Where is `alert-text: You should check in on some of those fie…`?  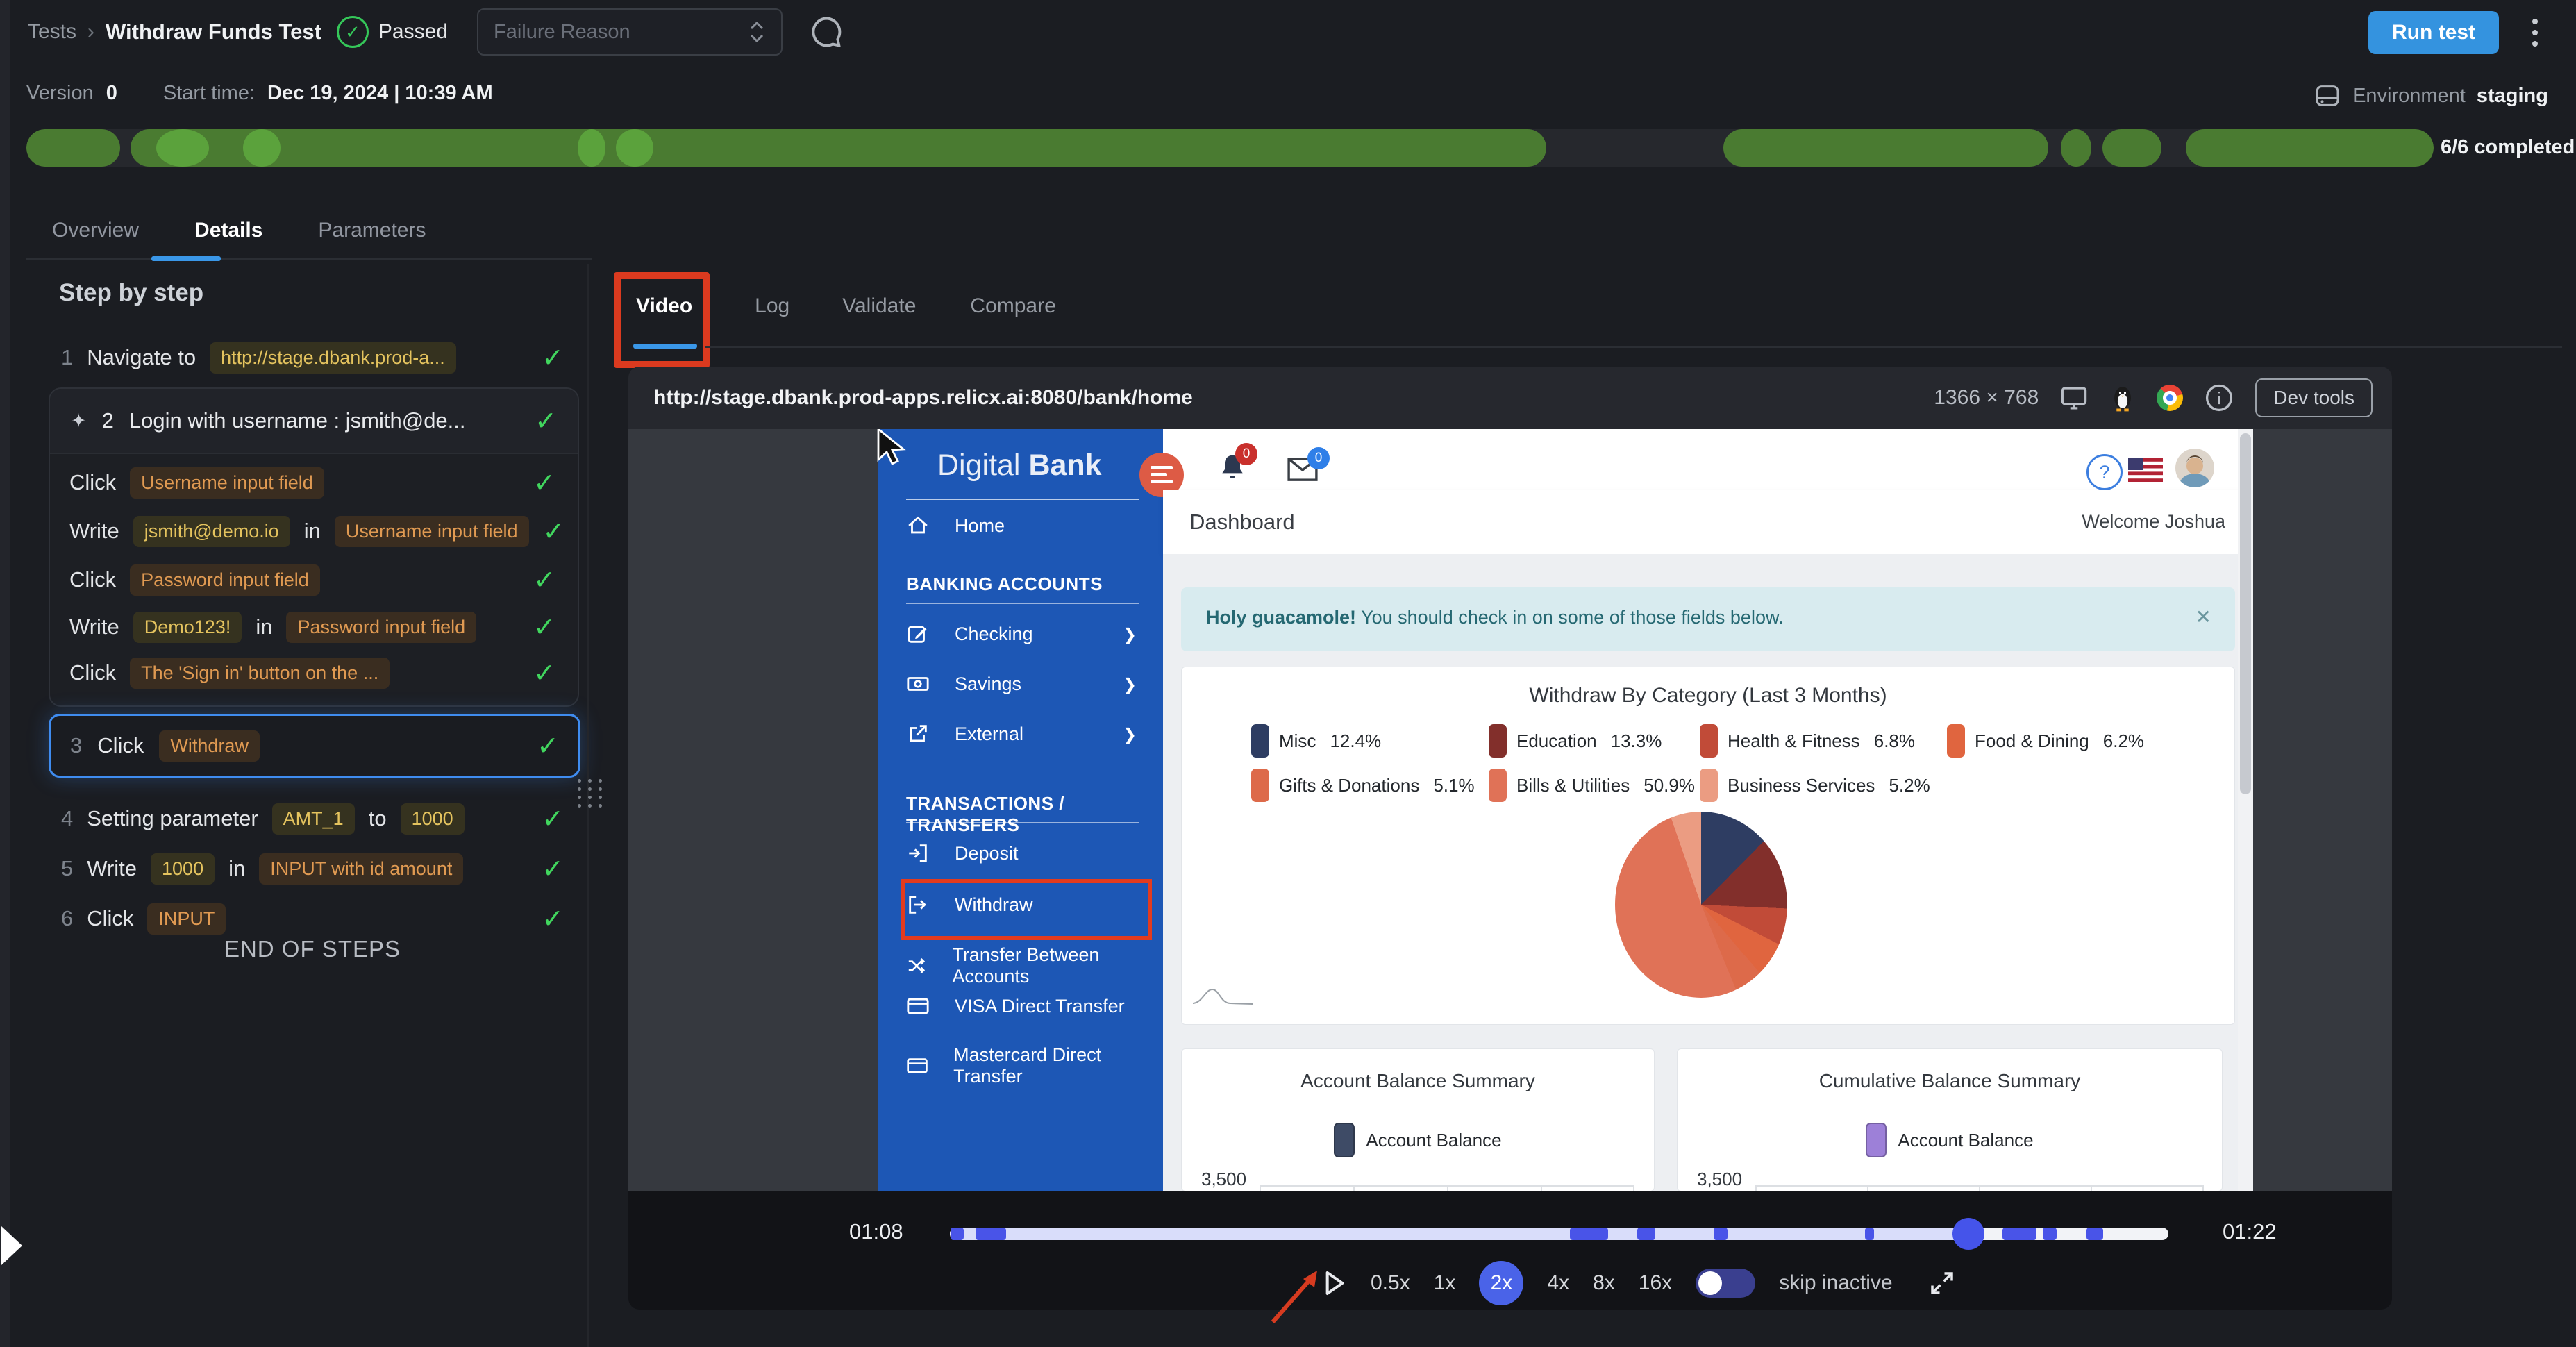
alert-text: You should check in on some of those fie… is located at coordinates (1572, 617).